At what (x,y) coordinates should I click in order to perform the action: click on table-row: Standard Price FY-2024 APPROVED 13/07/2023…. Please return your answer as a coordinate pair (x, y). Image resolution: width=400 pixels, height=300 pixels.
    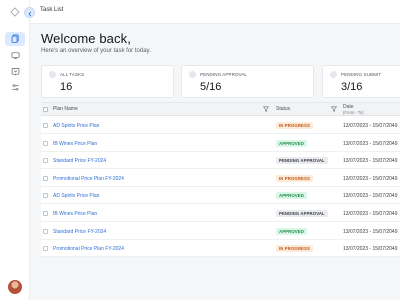
    Looking at the image, I should click on (220, 231).